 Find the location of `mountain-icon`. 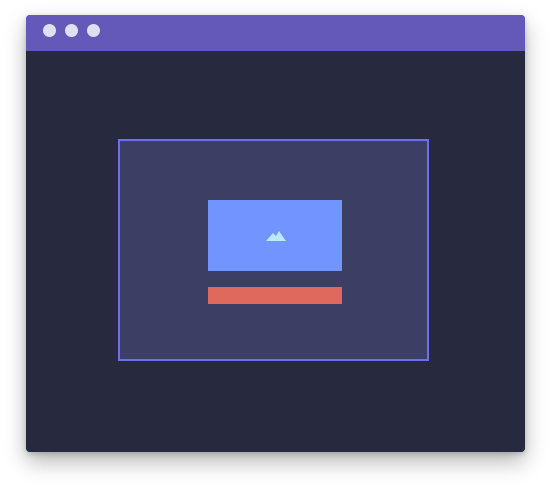

mountain-icon is located at coordinates (276, 236).